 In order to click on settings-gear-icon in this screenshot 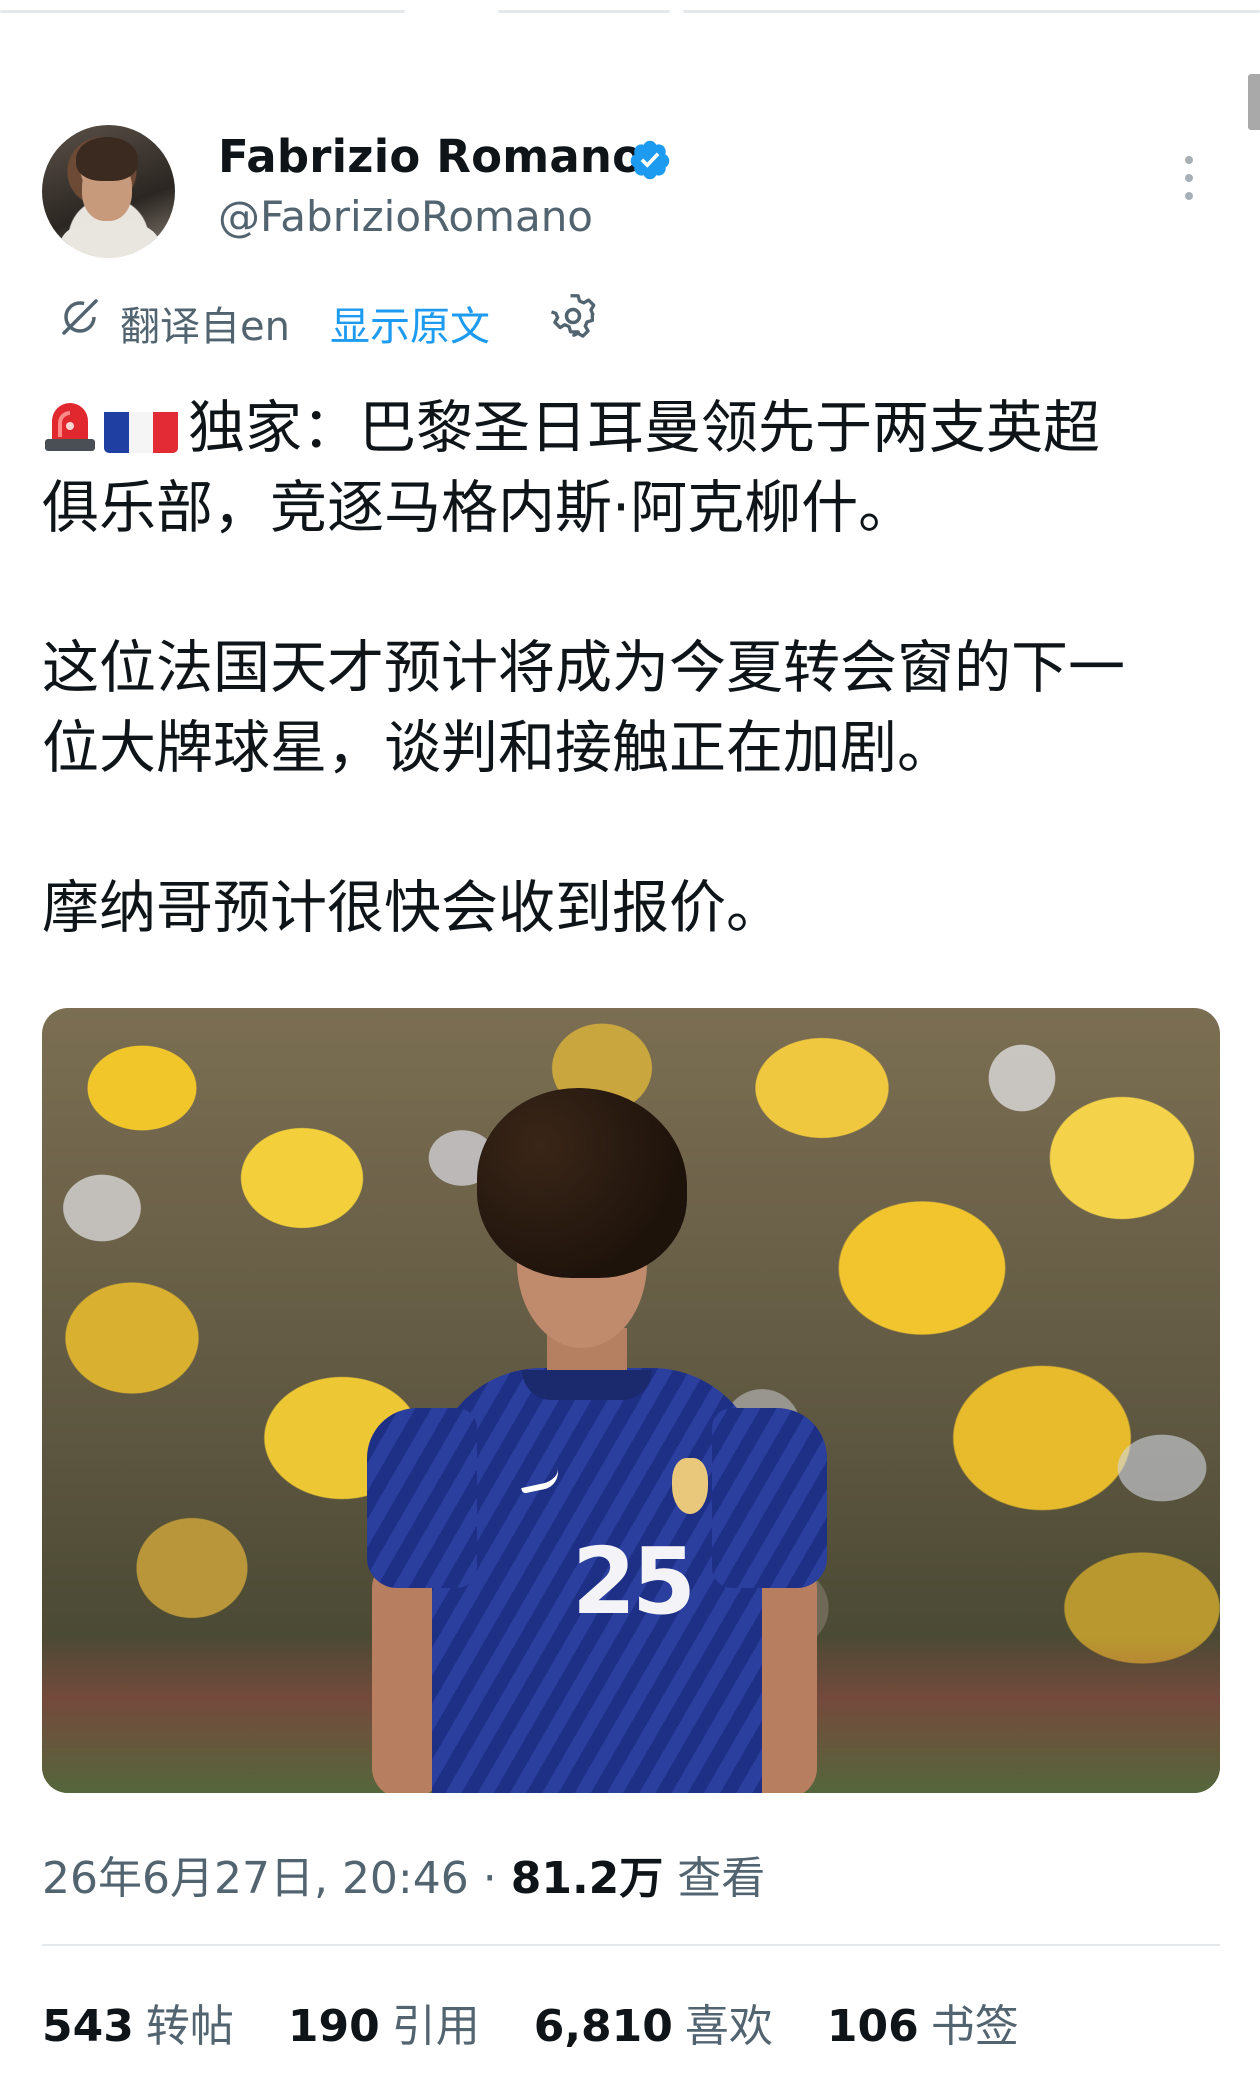, I will do `click(573, 316)`.